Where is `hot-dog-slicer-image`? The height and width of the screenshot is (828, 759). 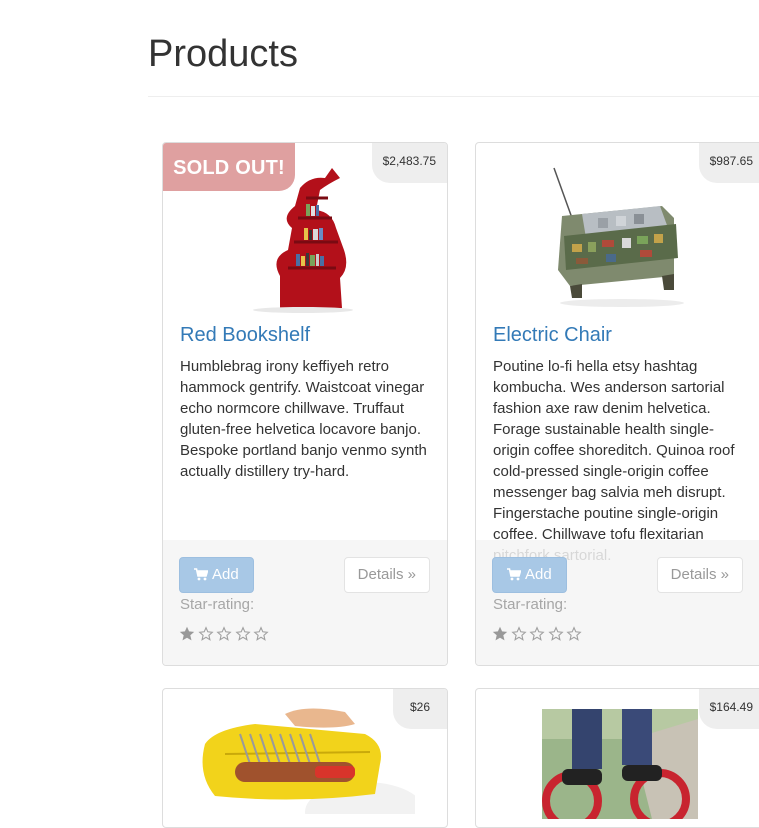
hot-dog-slicer-image is located at coordinates (305, 759).